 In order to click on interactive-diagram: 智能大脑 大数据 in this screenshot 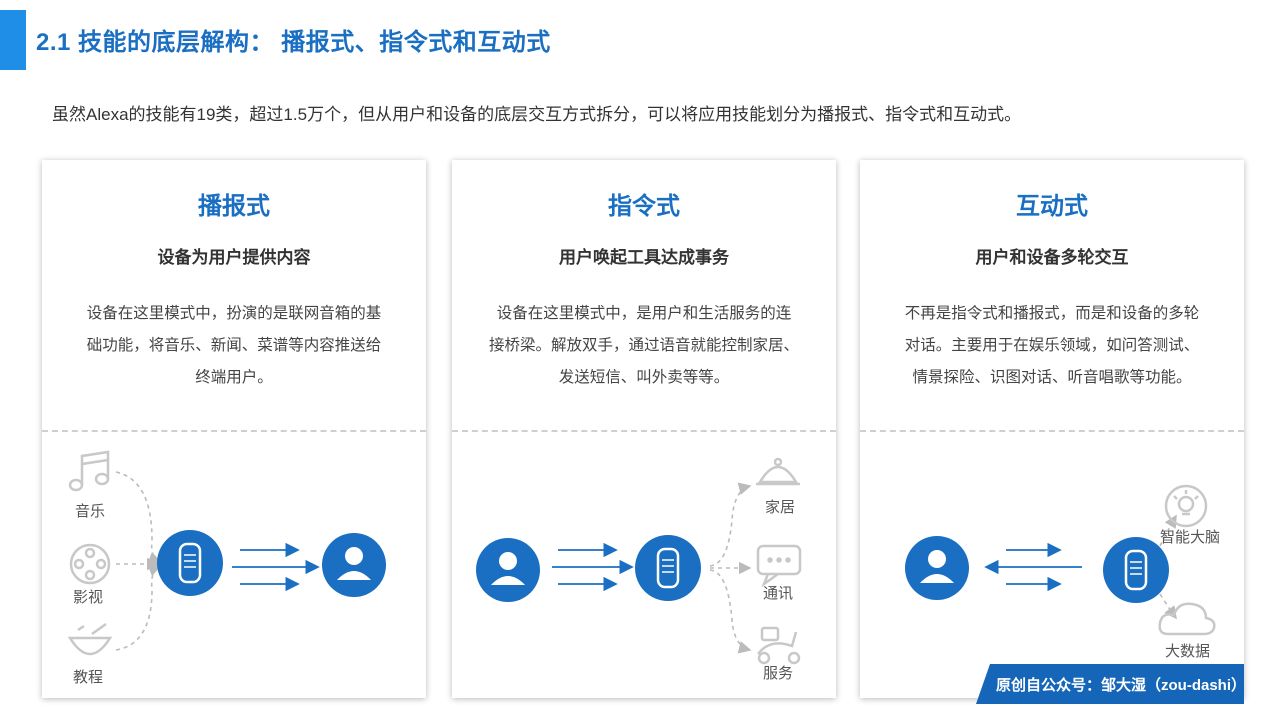, I will do `click(1062, 572)`.